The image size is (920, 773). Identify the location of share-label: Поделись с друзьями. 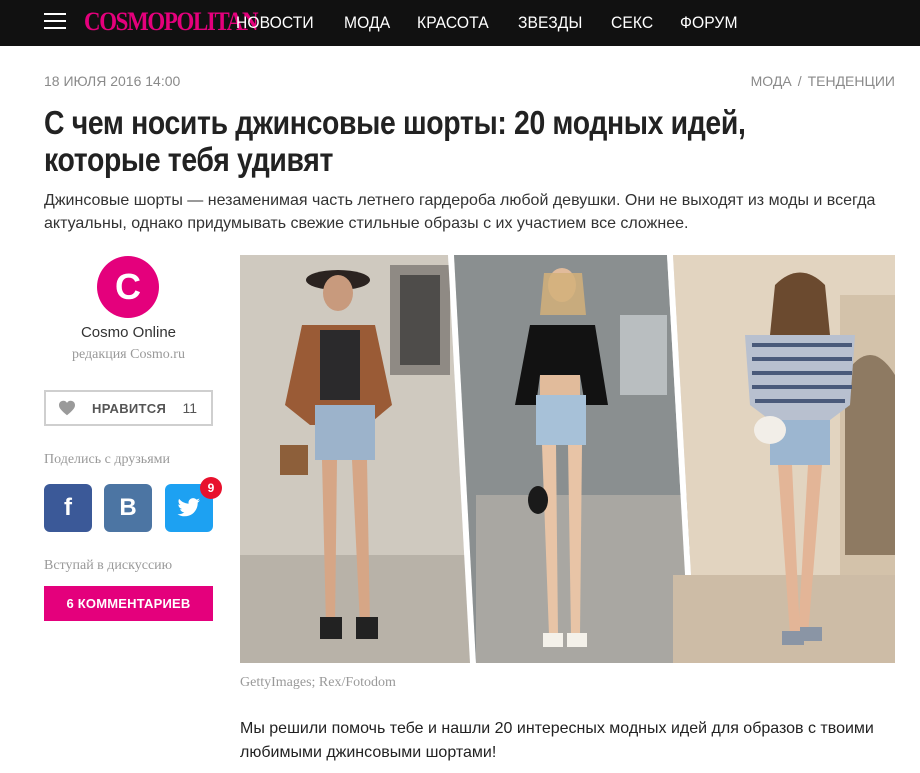
(107, 459).